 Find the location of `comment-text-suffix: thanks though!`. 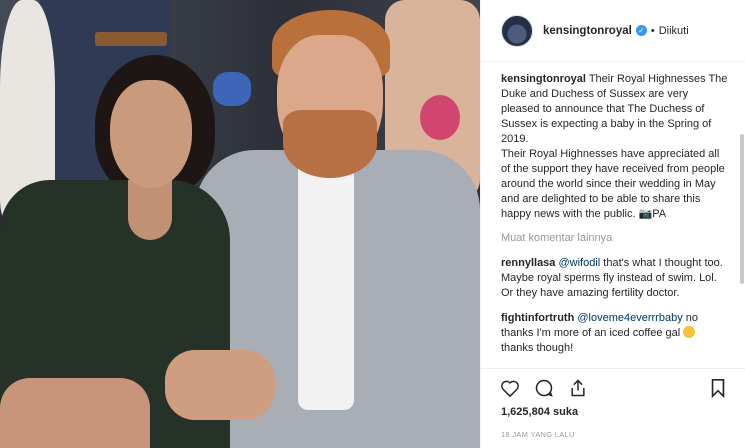

comment-text-suffix: thanks though! is located at coordinates (537, 348).